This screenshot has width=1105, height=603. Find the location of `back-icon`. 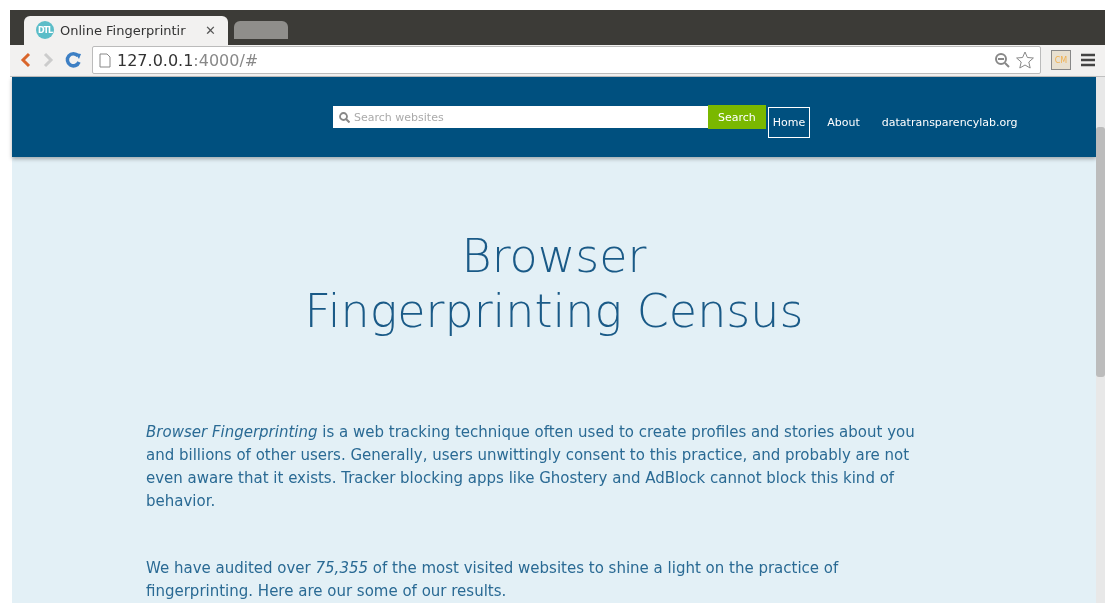

back-icon is located at coordinates (26, 60).